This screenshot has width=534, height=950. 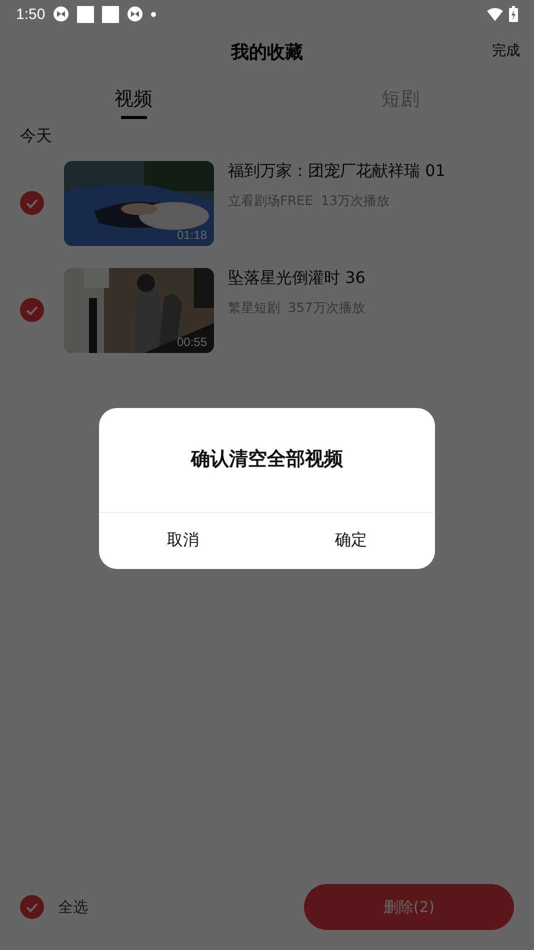 I want to click on tab: 视频, so click(x=133, y=101).